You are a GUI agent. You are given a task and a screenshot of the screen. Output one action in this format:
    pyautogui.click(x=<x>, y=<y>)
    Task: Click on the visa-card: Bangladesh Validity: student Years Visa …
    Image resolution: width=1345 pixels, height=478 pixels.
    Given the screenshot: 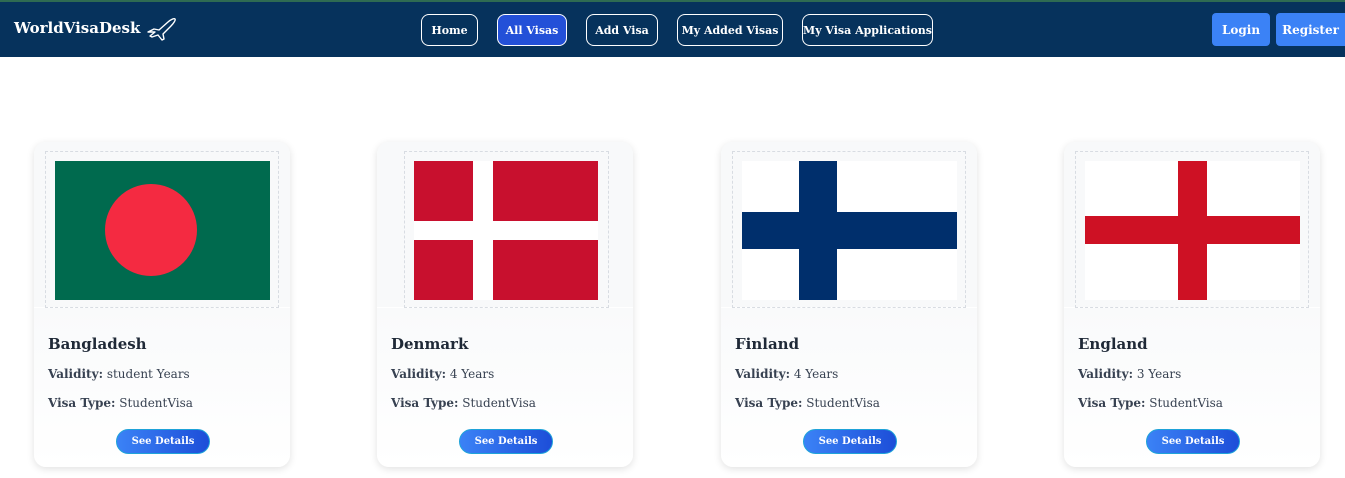 What is the action you would take?
    pyautogui.click(x=162, y=304)
    